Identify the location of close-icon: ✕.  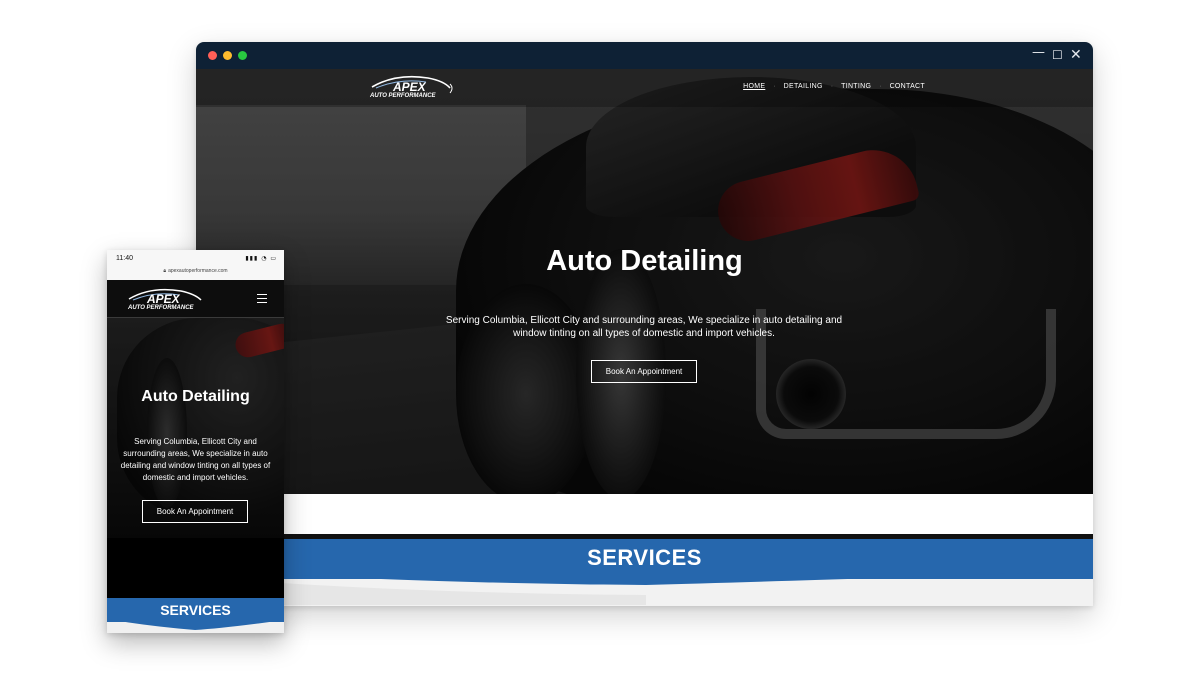
(1076, 55).